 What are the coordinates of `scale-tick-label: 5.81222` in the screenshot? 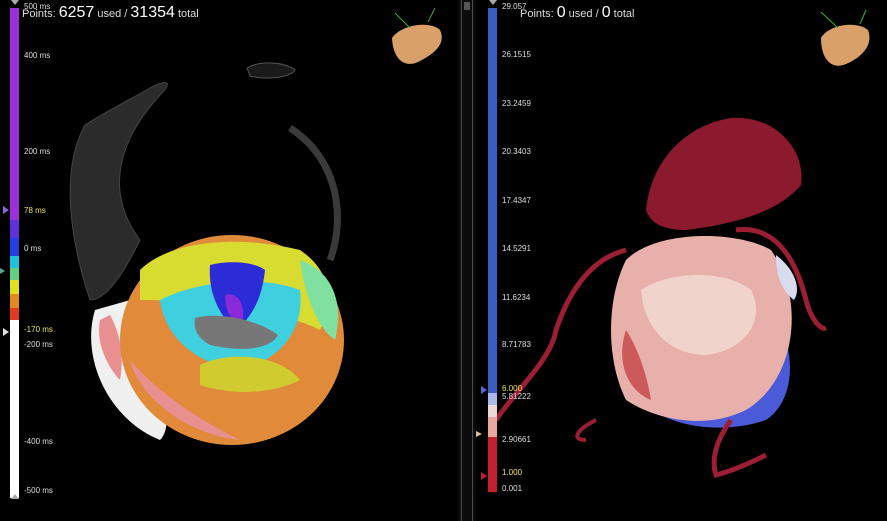 It's located at (516, 396).